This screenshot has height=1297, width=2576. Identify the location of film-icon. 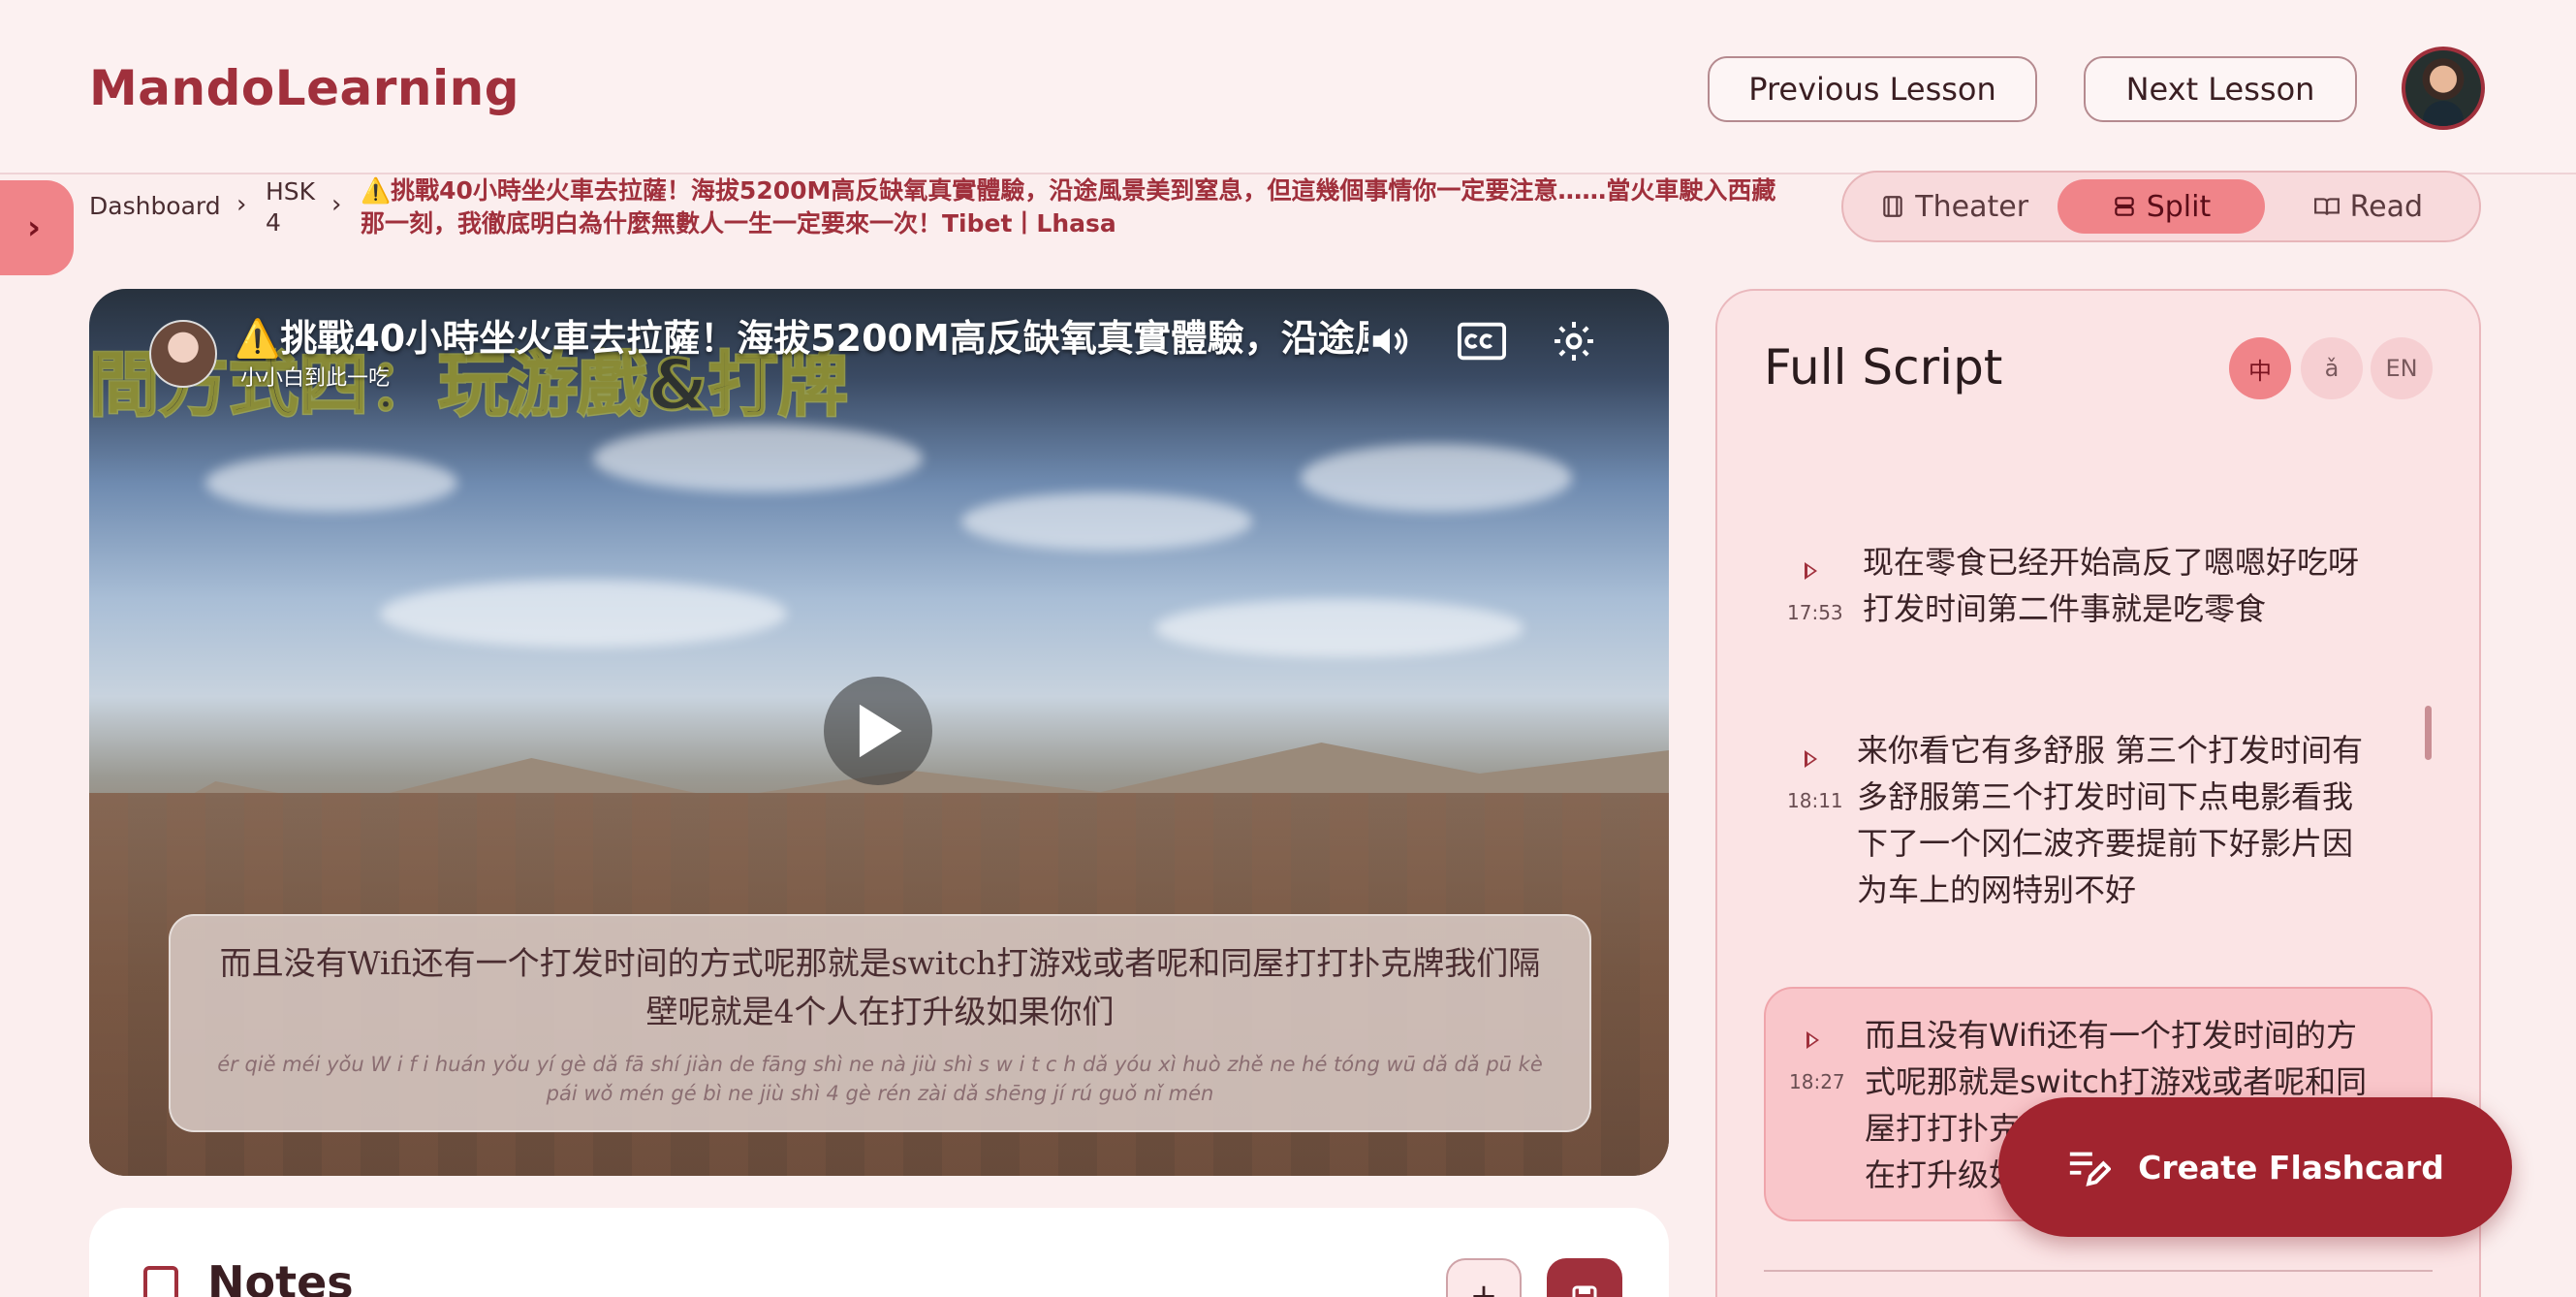
(1893, 206).